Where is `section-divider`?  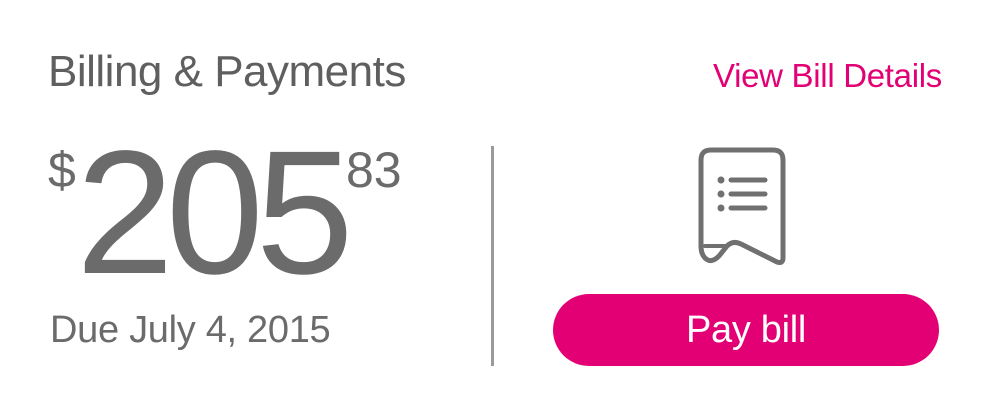 section-divider is located at coordinates (492, 256).